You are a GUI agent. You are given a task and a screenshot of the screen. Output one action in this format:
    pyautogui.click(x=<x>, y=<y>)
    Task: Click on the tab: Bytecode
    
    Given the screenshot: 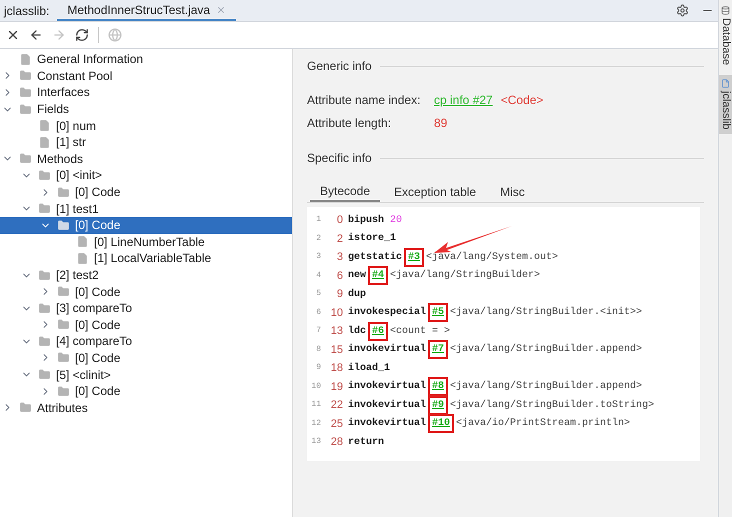 What is the action you would take?
    pyautogui.click(x=345, y=191)
    